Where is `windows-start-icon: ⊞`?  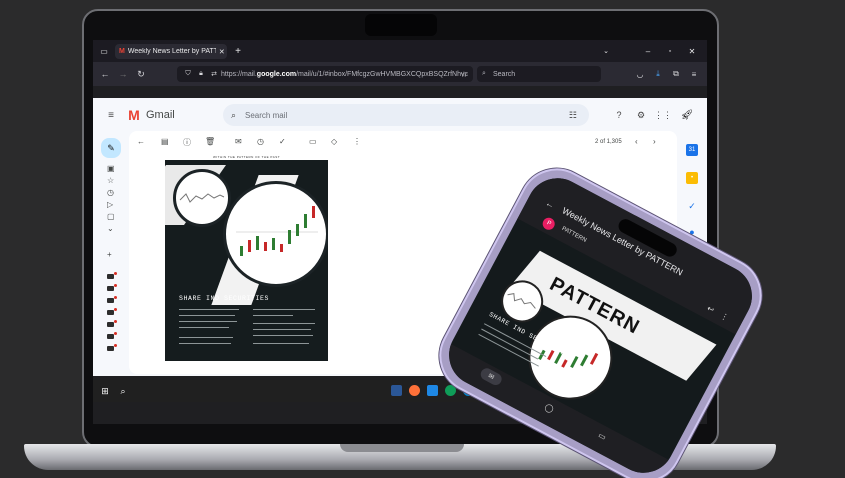
windows-start-icon: ⊞ is located at coordinates (105, 391).